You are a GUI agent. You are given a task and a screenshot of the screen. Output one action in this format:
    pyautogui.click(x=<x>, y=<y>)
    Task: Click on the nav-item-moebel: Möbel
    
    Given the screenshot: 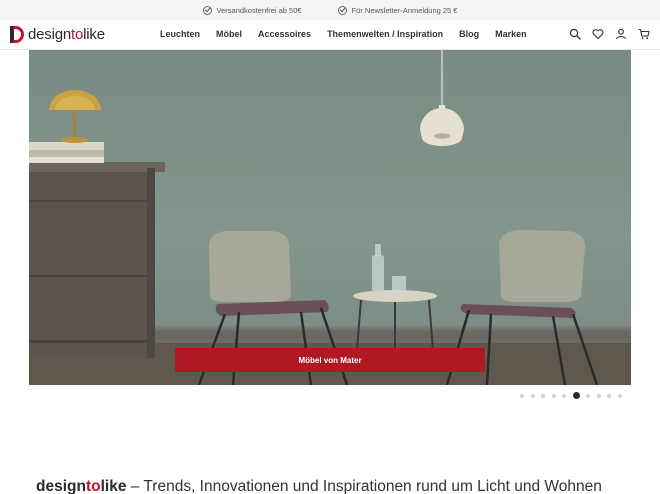 What is the action you would take?
    pyautogui.click(x=229, y=34)
    